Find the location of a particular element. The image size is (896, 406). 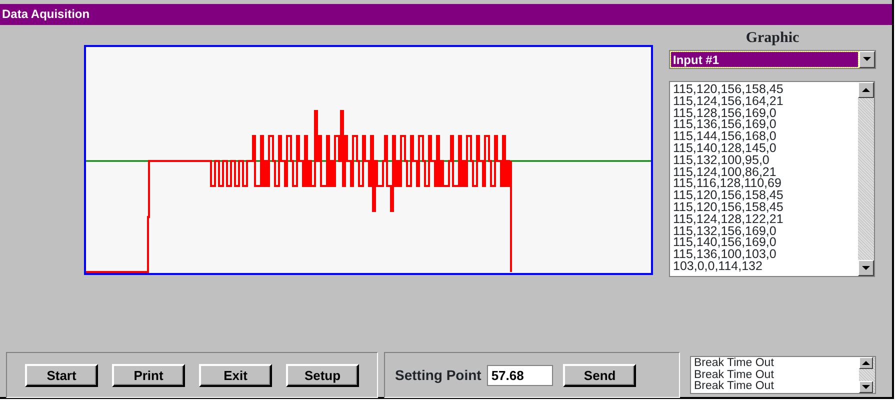

toolbar-button: Setup is located at coordinates (322, 375).